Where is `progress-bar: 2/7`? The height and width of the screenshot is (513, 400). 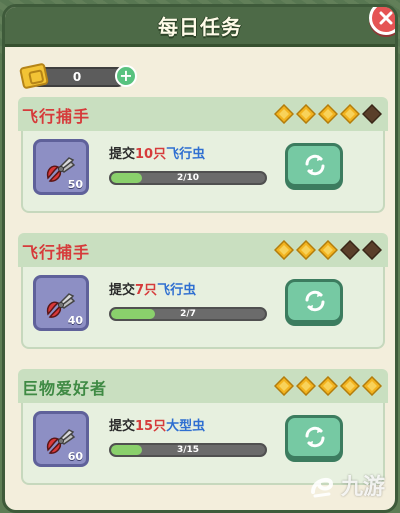 progress-bar: 2/7 is located at coordinates (188, 314).